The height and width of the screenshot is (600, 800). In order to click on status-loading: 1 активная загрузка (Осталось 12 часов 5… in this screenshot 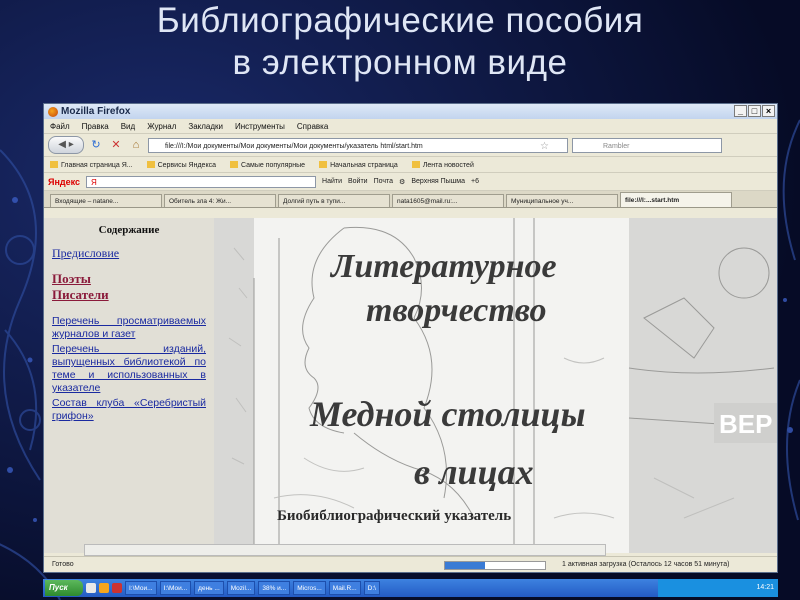, I will do `click(646, 564)`.